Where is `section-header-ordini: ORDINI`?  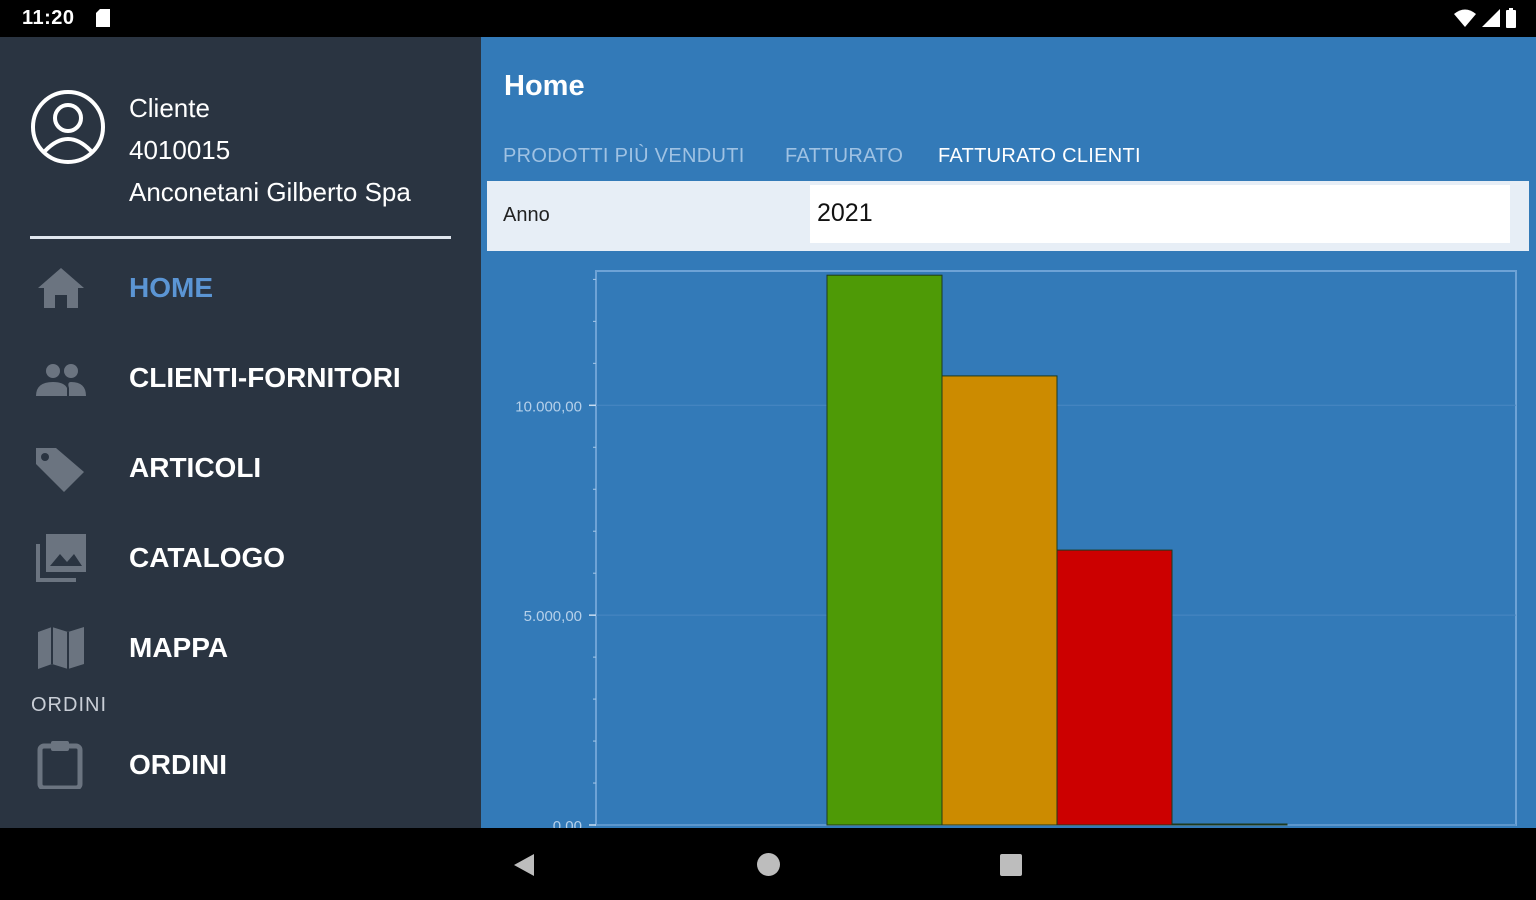
section-header-ordini: ORDINI is located at coordinates (69, 705).